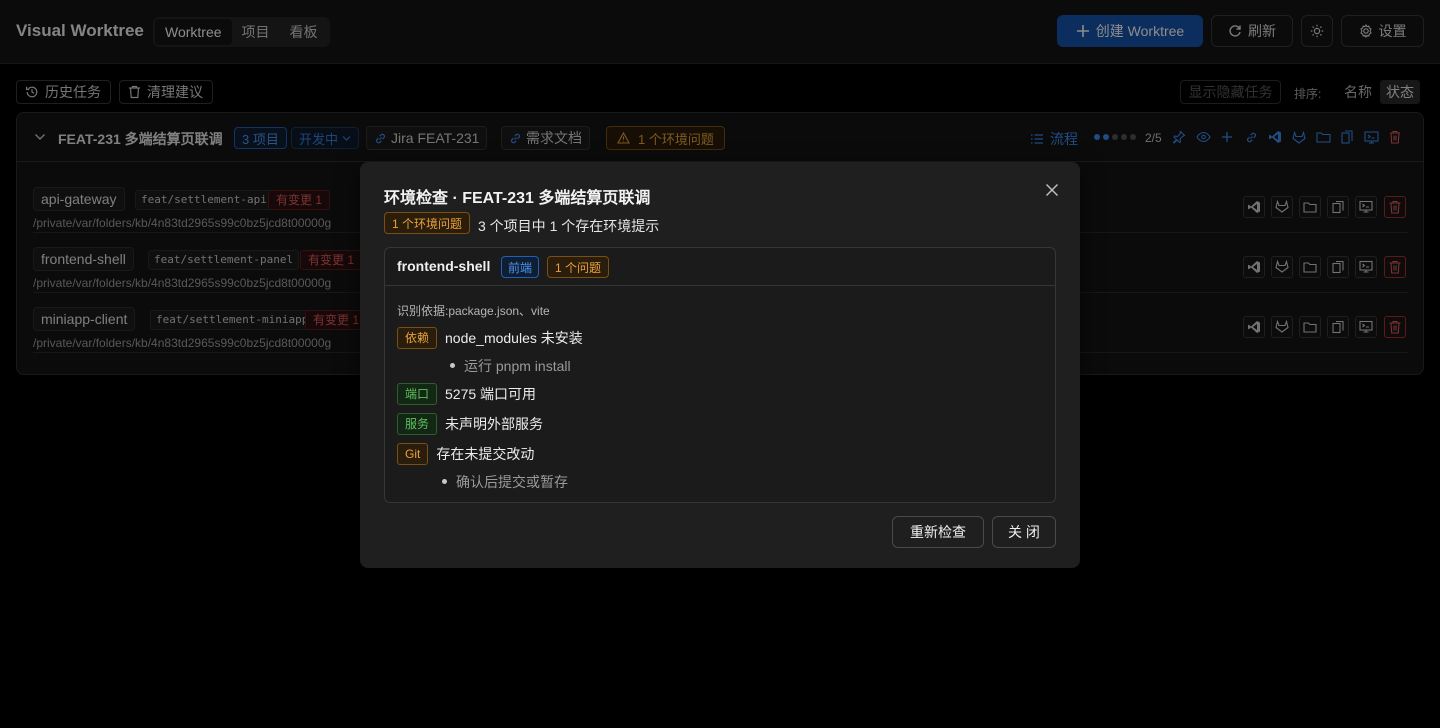  Describe the element at coordinates (1052, 190) in the screenshot. I see `close-icon` at that location.